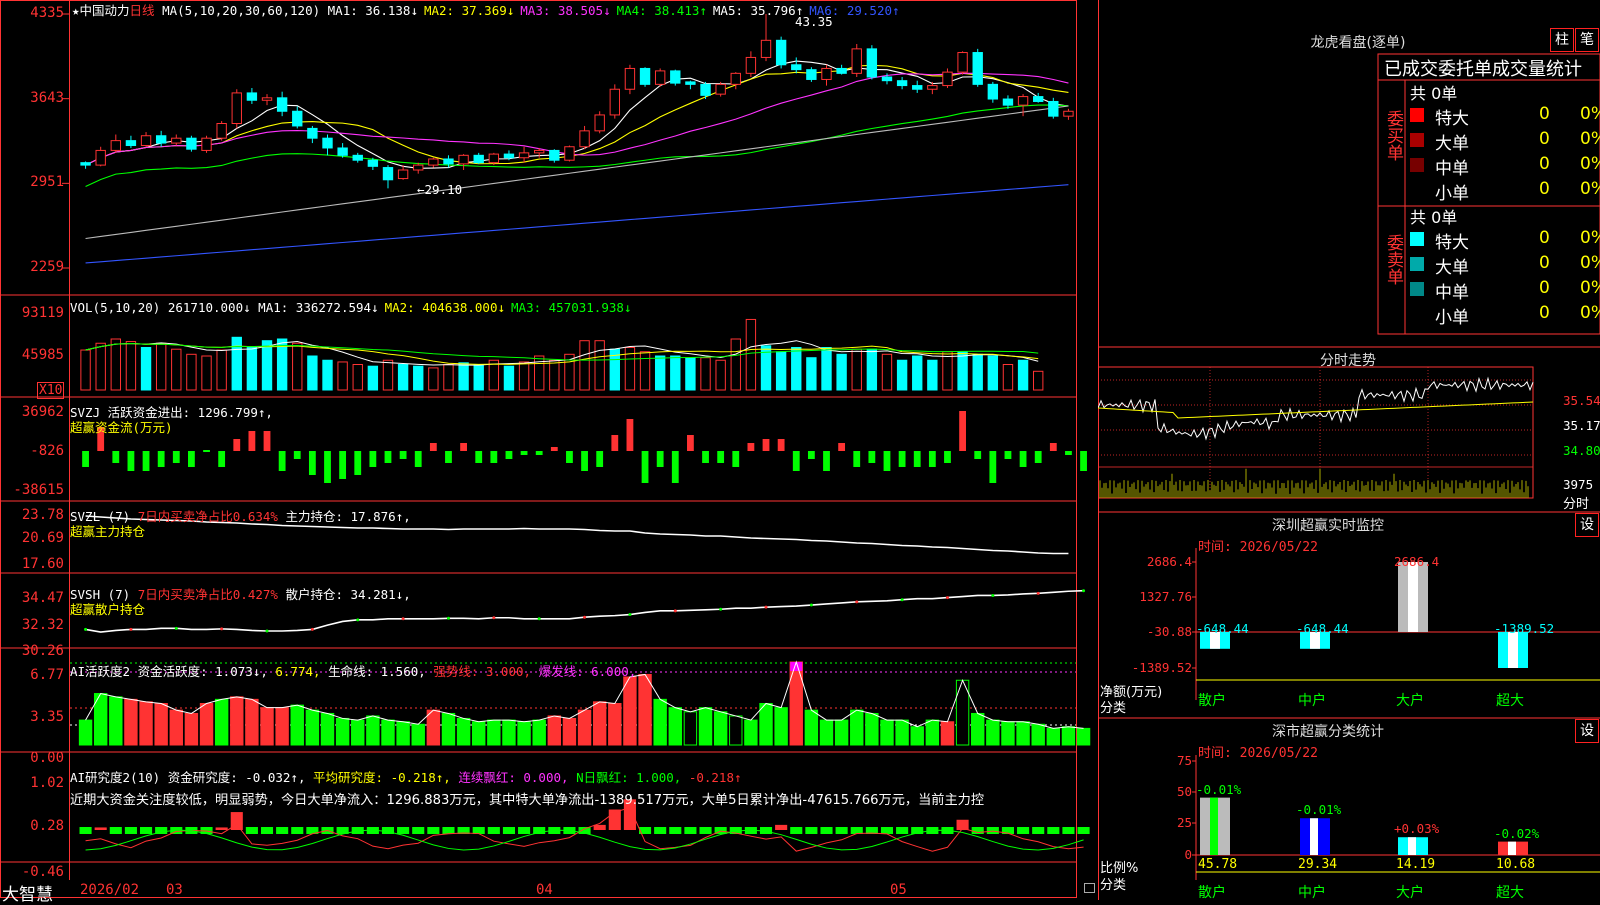 The width and height of the screenshot is (1600, 905). Describe the element at coordinates (1510, 701) in the screenshot. I see `monitor-cat-label: 超大` at that location.